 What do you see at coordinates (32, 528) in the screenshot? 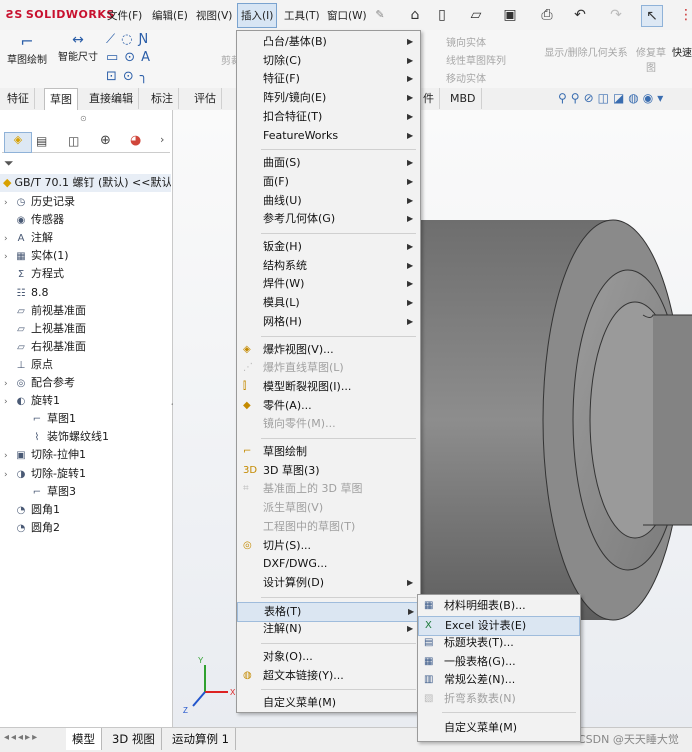
I see `tree-item: ◔ 圆角2` at bounding box center [32, 528].